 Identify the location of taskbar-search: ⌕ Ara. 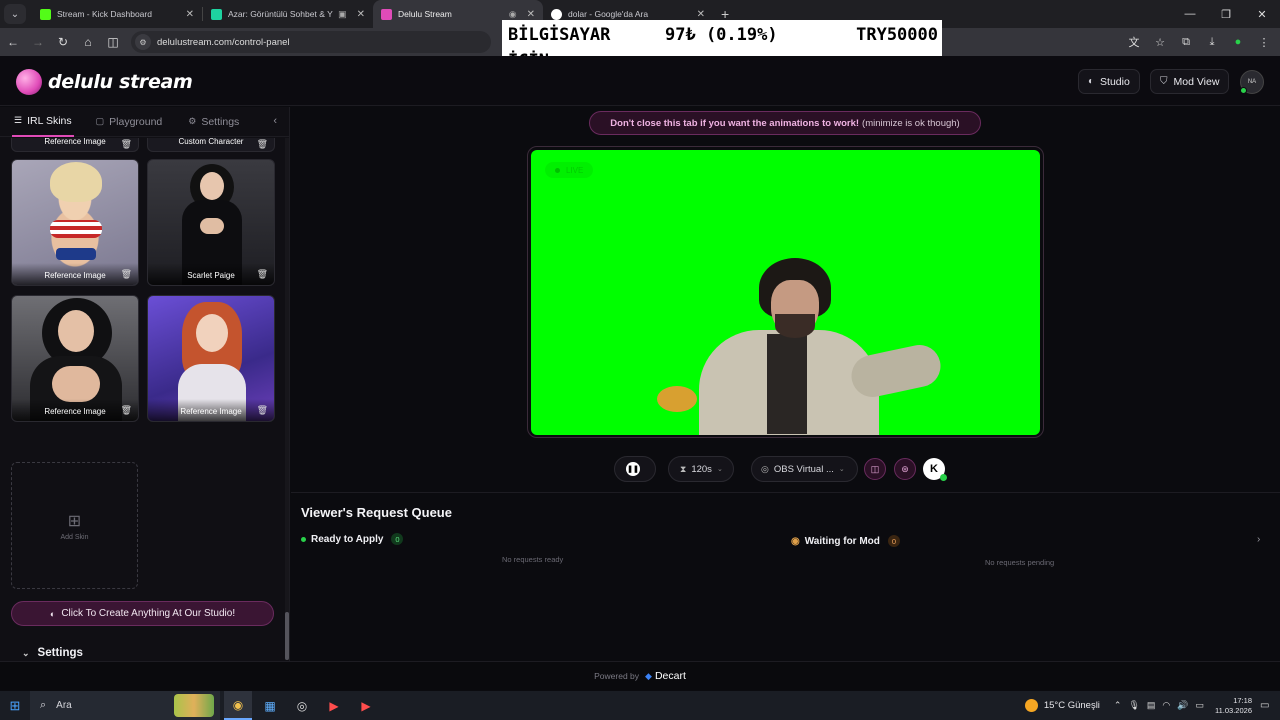
(125, 705).